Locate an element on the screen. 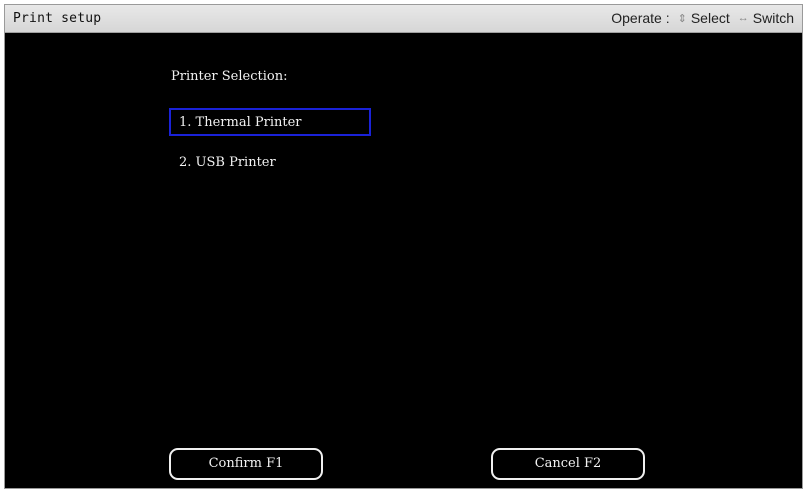 This screenshot has height=493, width=807. operate-label: Operate : is located at coordinates (640, 18).